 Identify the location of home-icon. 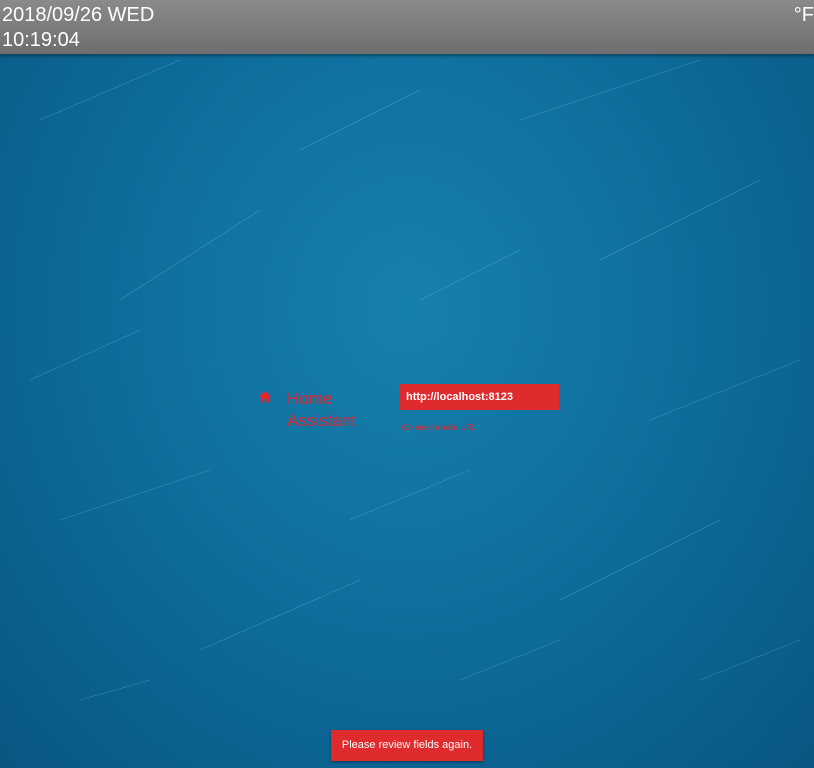
(265, 397).